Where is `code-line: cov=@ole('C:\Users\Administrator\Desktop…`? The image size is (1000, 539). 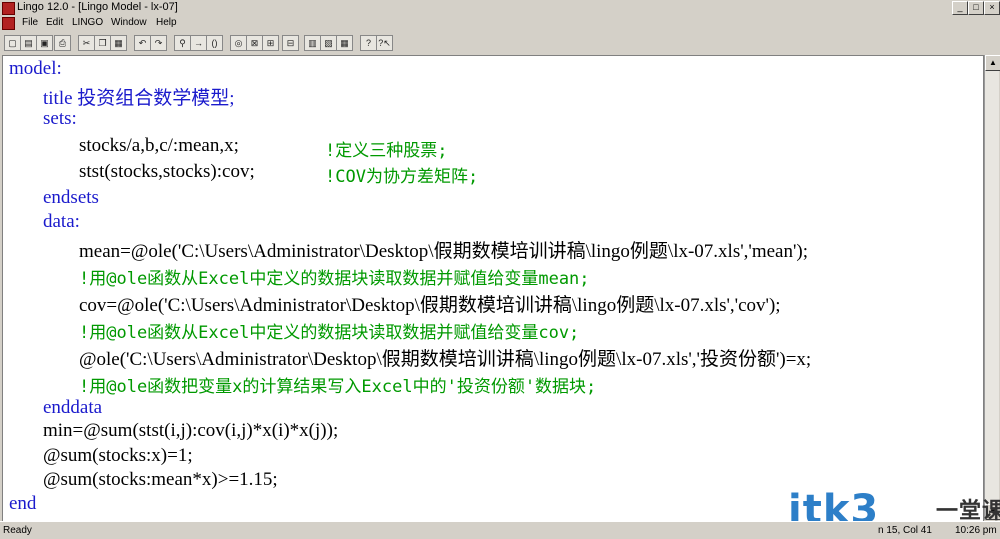
code-line: cov=@ole('C:\Users\Administrator\Desktop… is located at coordinates (430, 305).